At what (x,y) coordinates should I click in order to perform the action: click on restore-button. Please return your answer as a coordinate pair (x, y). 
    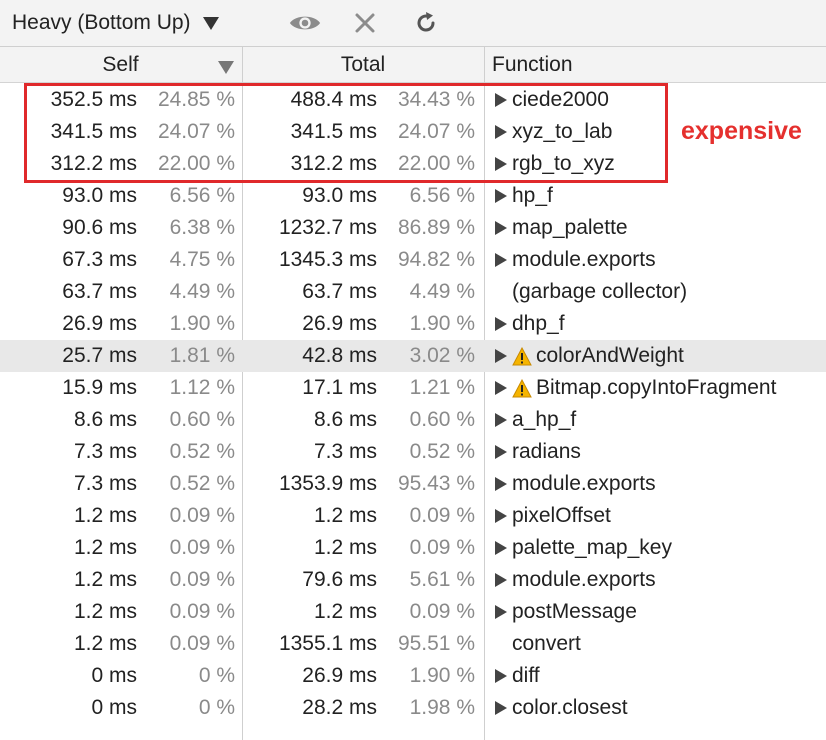
    Looking at the image, I should click on (426, 23).